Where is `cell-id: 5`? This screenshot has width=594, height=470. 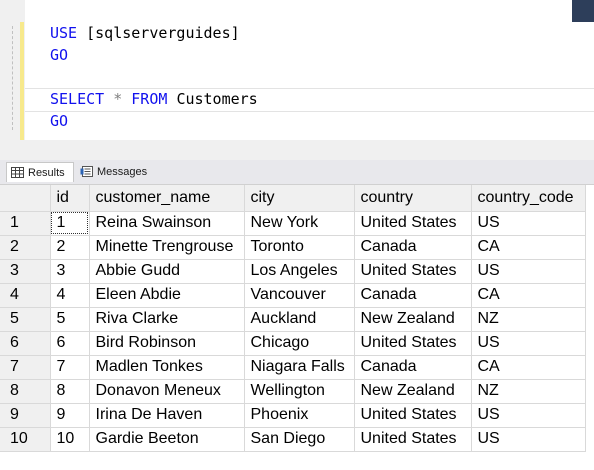 cell-id: 5 is located at coordinates (70, 319).